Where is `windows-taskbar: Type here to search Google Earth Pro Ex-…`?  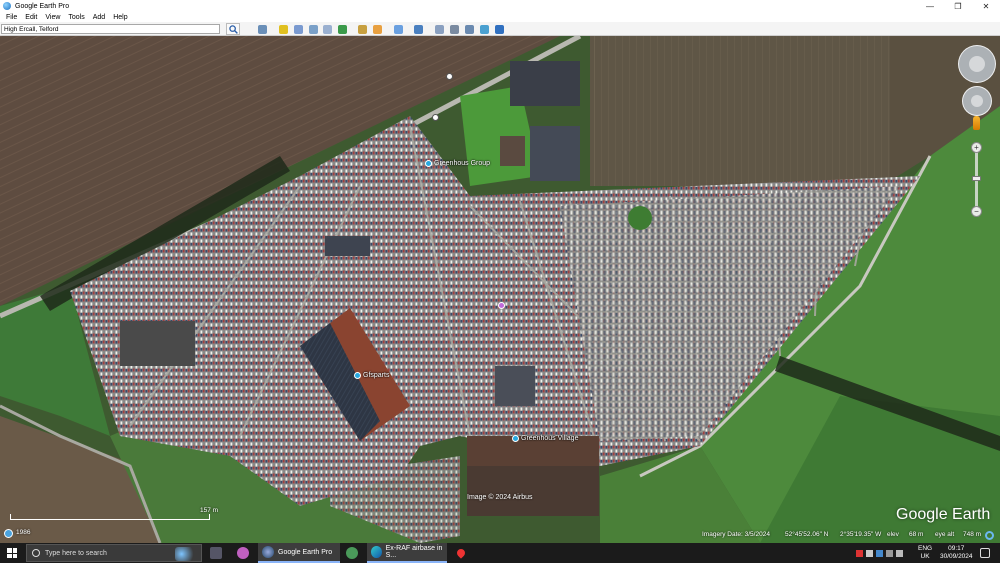 windows-taskbar: Type here to search Google Earth Pro Ex-… is located at coordinates (500, 553).